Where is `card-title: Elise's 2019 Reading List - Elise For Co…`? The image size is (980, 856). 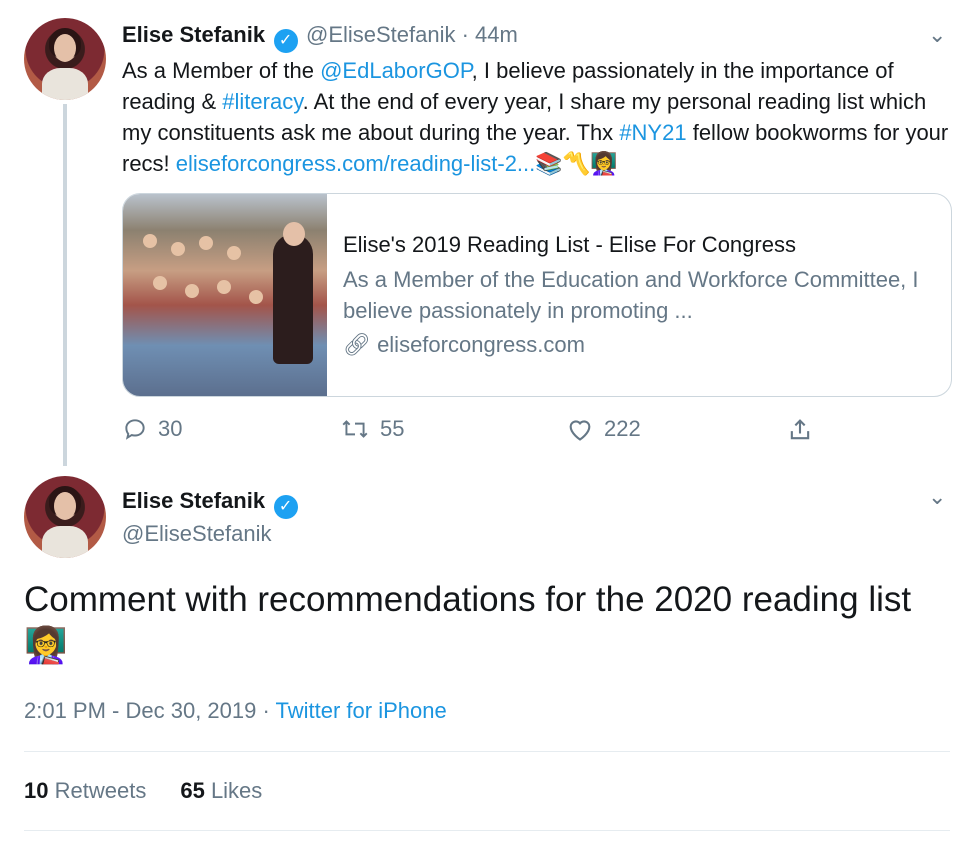
card-title: Elise's 2019 Reading List - Elise For Co… is located at coordinates (569, 244).